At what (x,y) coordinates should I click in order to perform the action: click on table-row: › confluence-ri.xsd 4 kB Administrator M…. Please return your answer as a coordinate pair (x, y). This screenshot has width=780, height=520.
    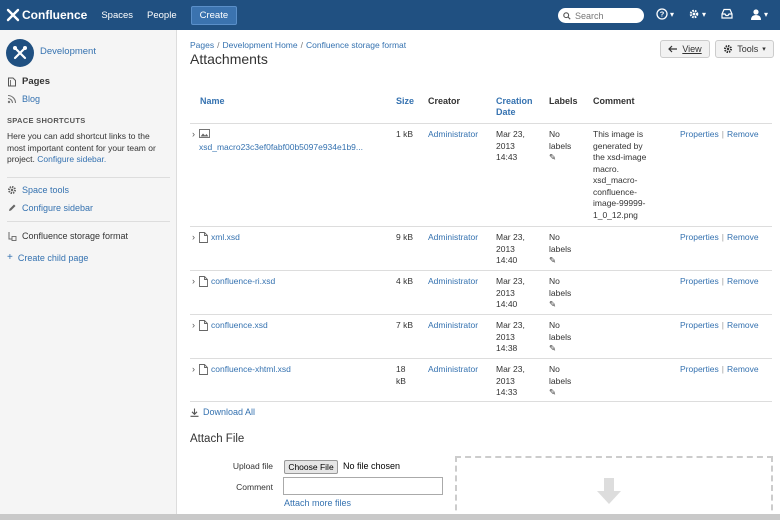
    Looking at the image, I should click on (481, 292).